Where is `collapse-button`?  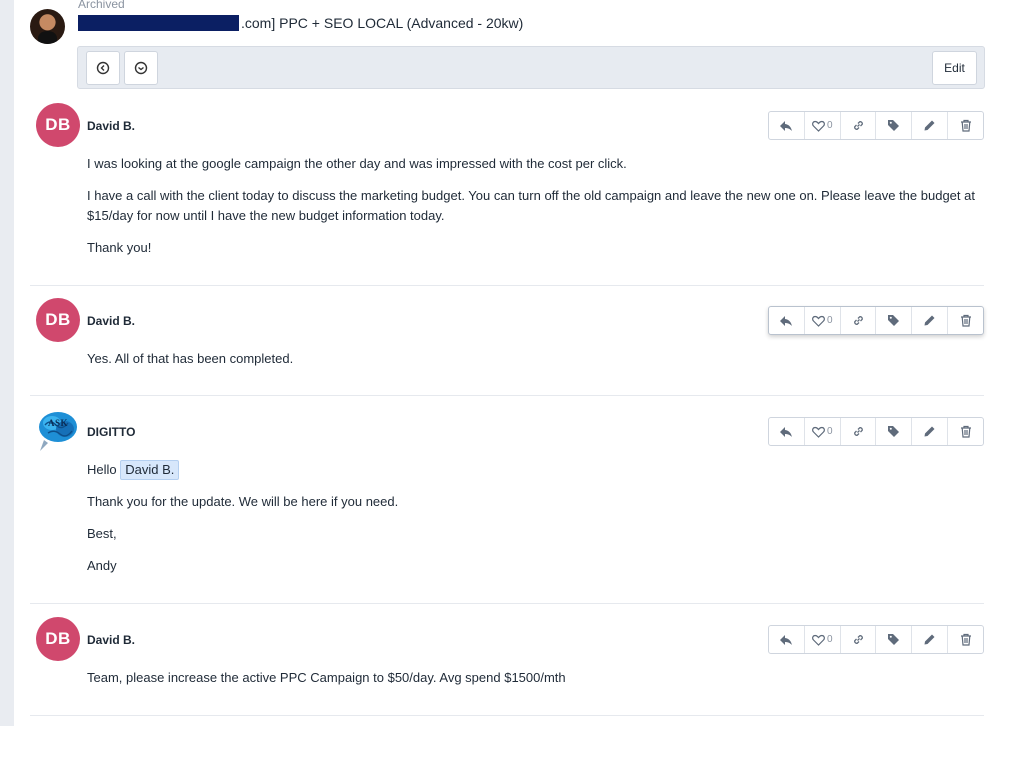
collapse-button is located at coordinates (141, 68).